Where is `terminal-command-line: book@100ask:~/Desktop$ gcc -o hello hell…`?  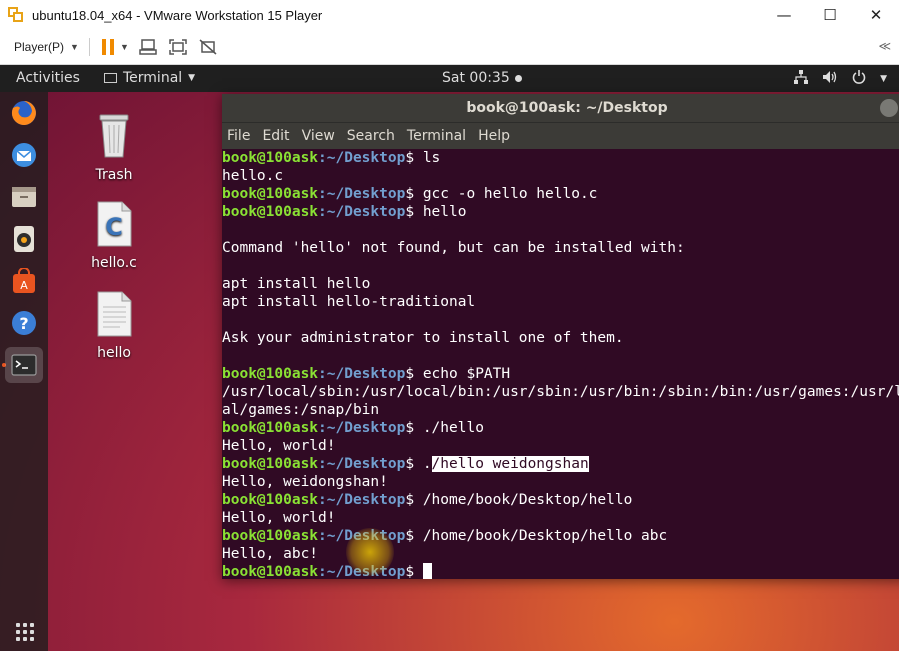 terminal-command-line: book@100ask:~/Desktop$ gcc -o hello hell… is located at coordinates (560, 194).